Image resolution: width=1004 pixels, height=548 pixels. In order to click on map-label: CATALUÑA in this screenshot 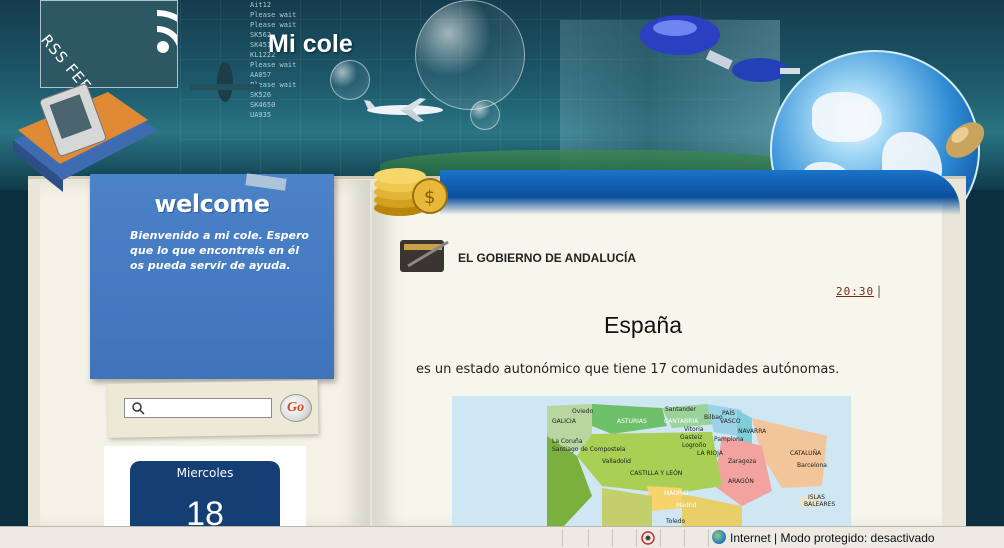, I will do `click(806, 453)`.